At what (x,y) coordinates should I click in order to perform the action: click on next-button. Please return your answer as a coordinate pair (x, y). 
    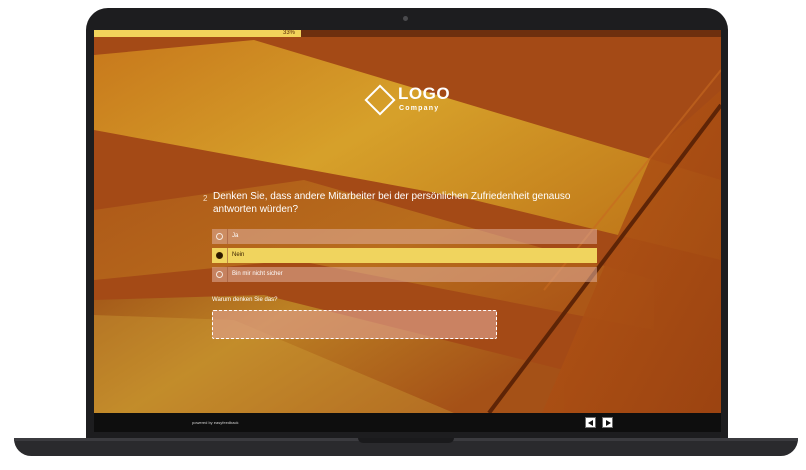
    Looking at the image, I should click on (607, 422).